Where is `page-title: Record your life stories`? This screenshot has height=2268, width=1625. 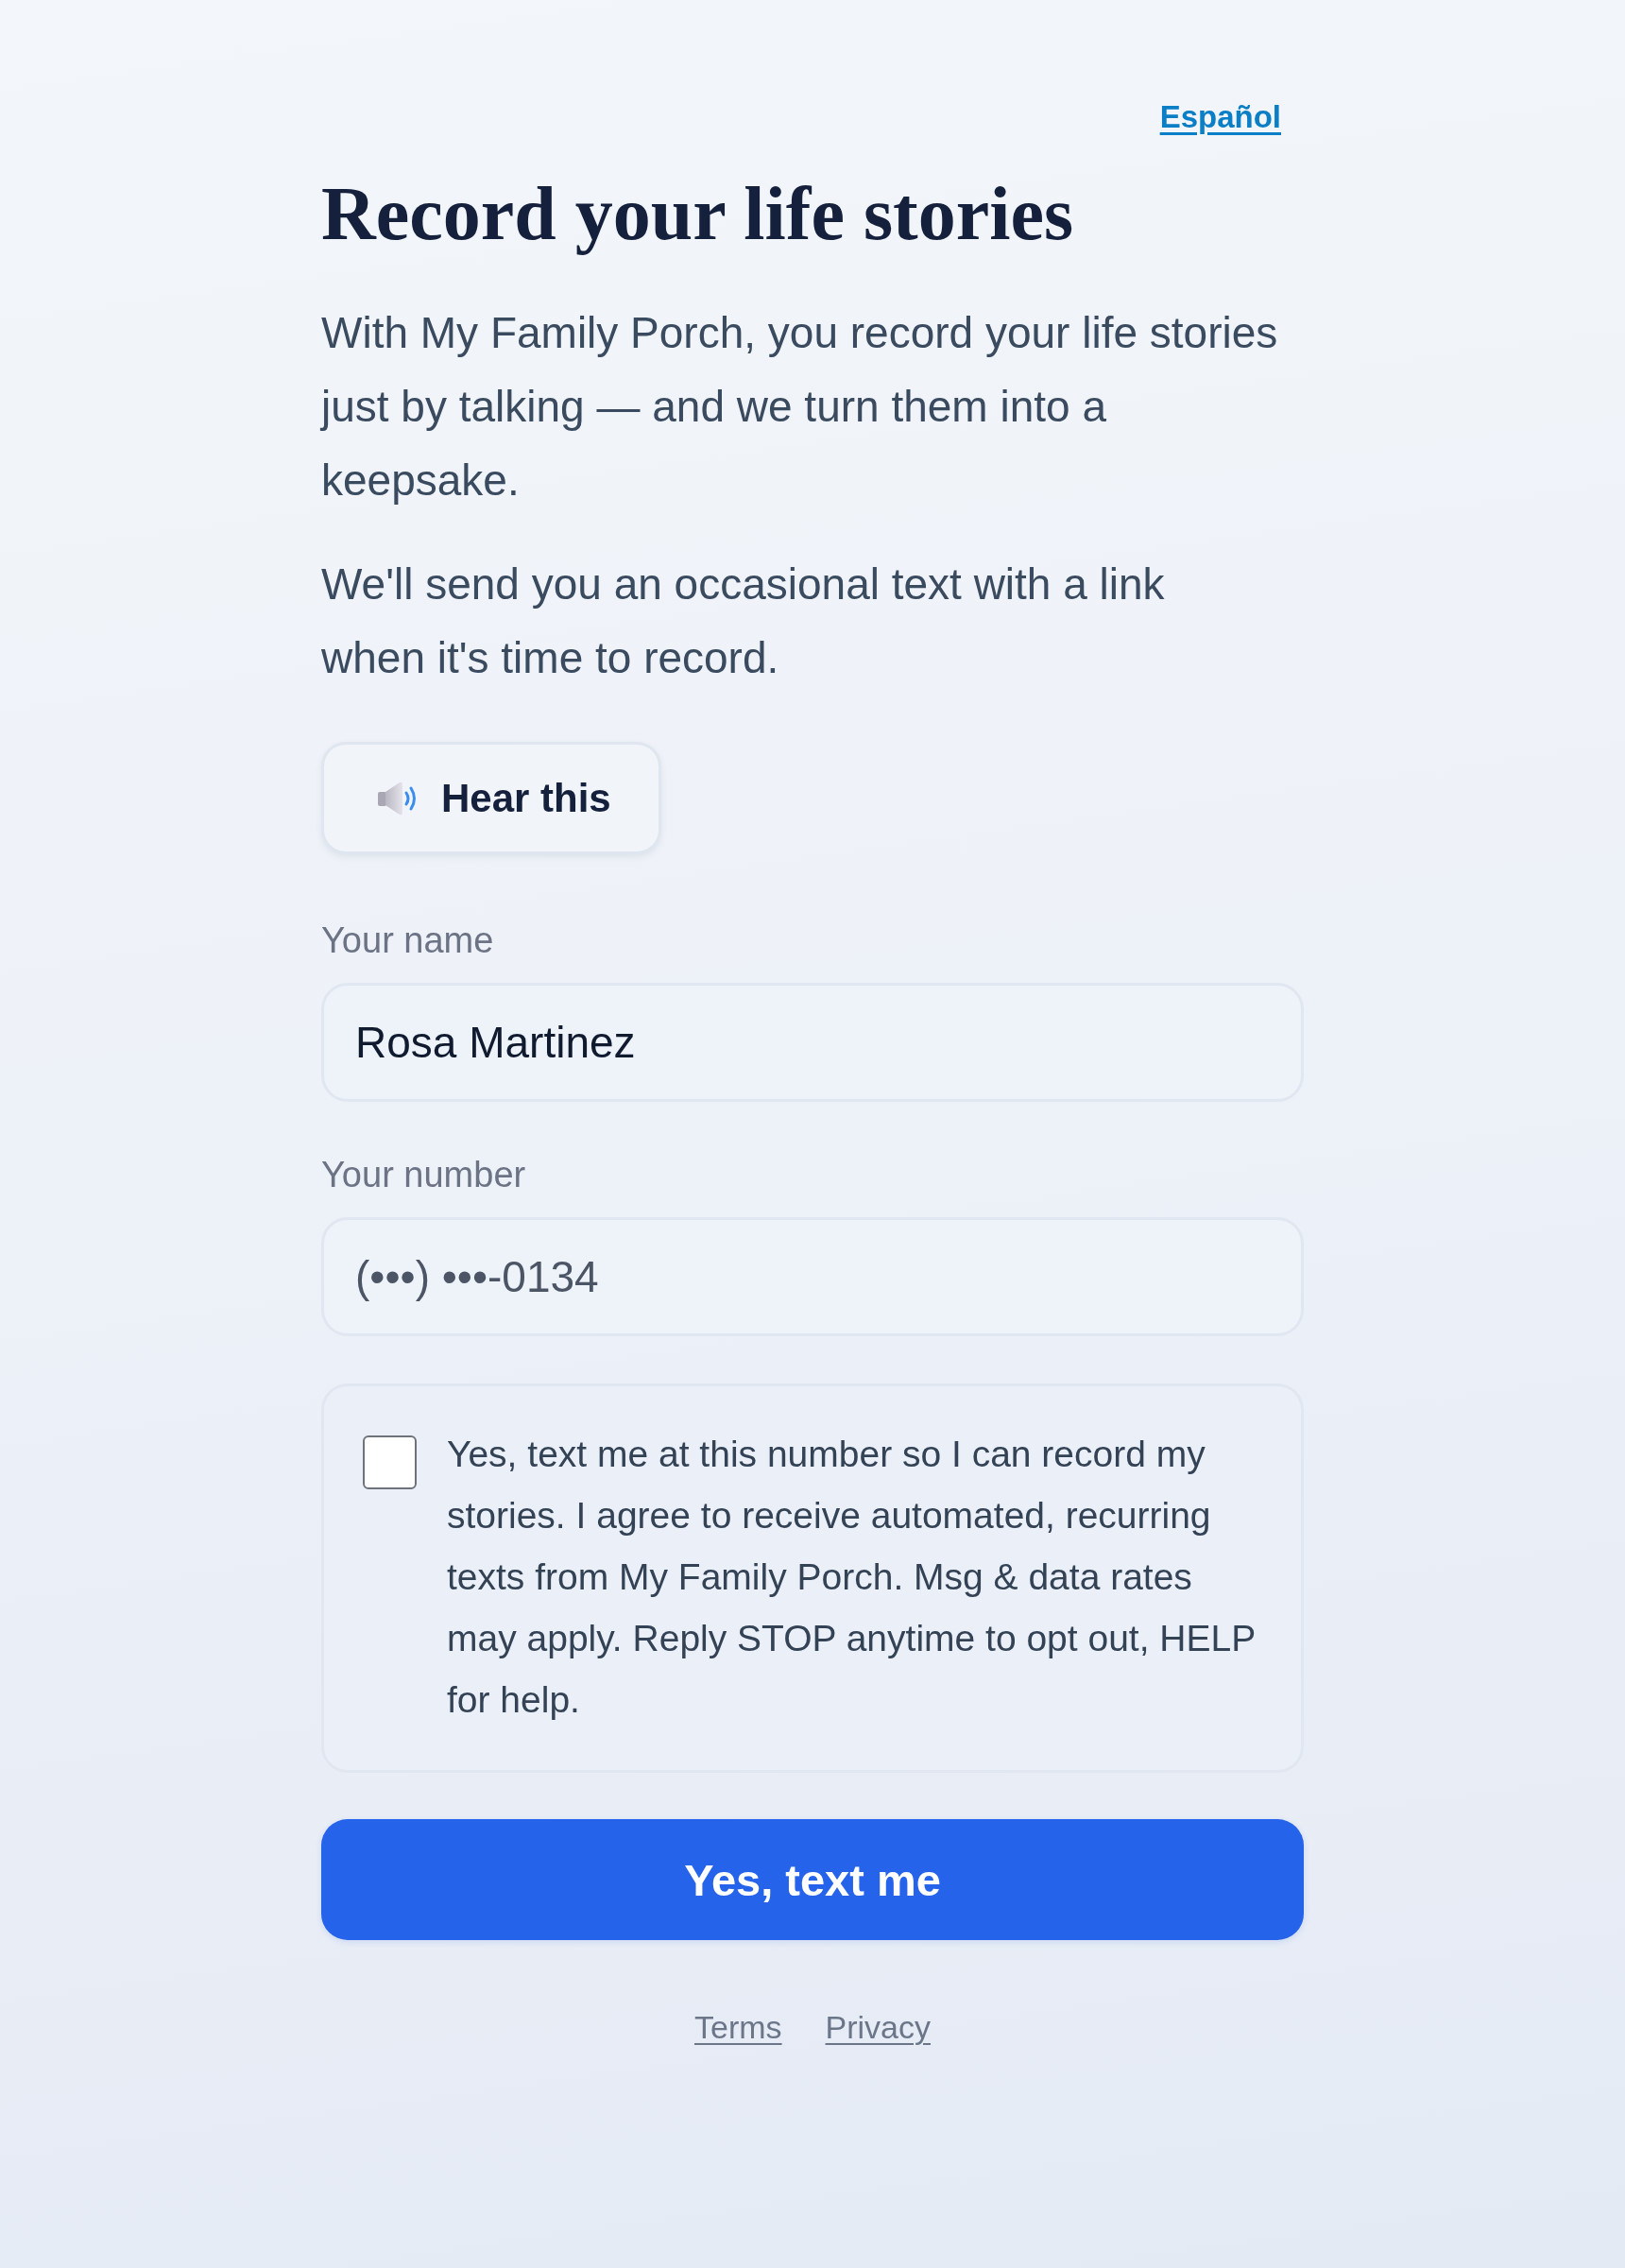
page-title: Record your life stories is located at coordinates (698, 214).